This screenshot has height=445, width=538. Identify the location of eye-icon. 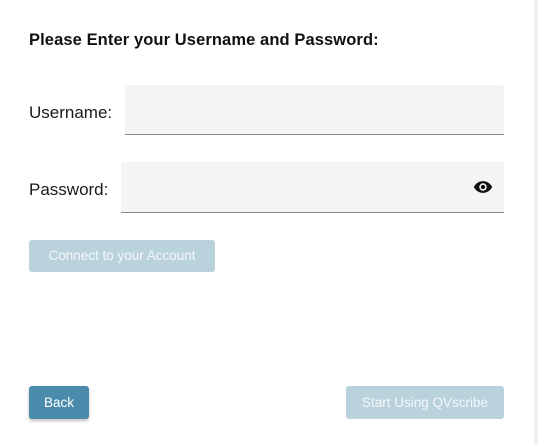
(483, 187).